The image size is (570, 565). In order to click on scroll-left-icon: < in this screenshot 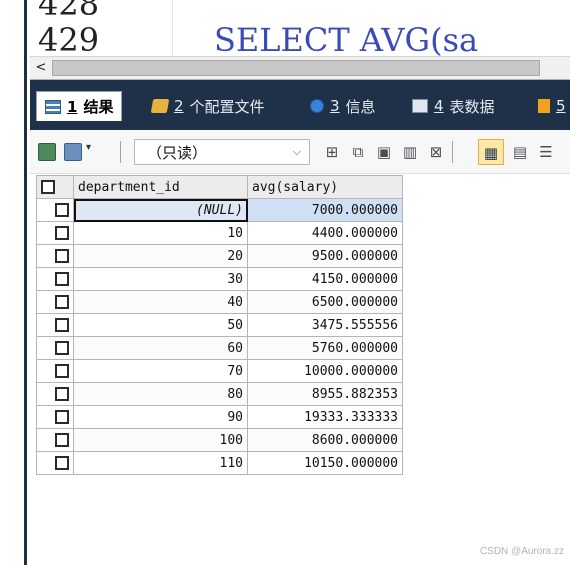, I will do `click(41, 68)`.